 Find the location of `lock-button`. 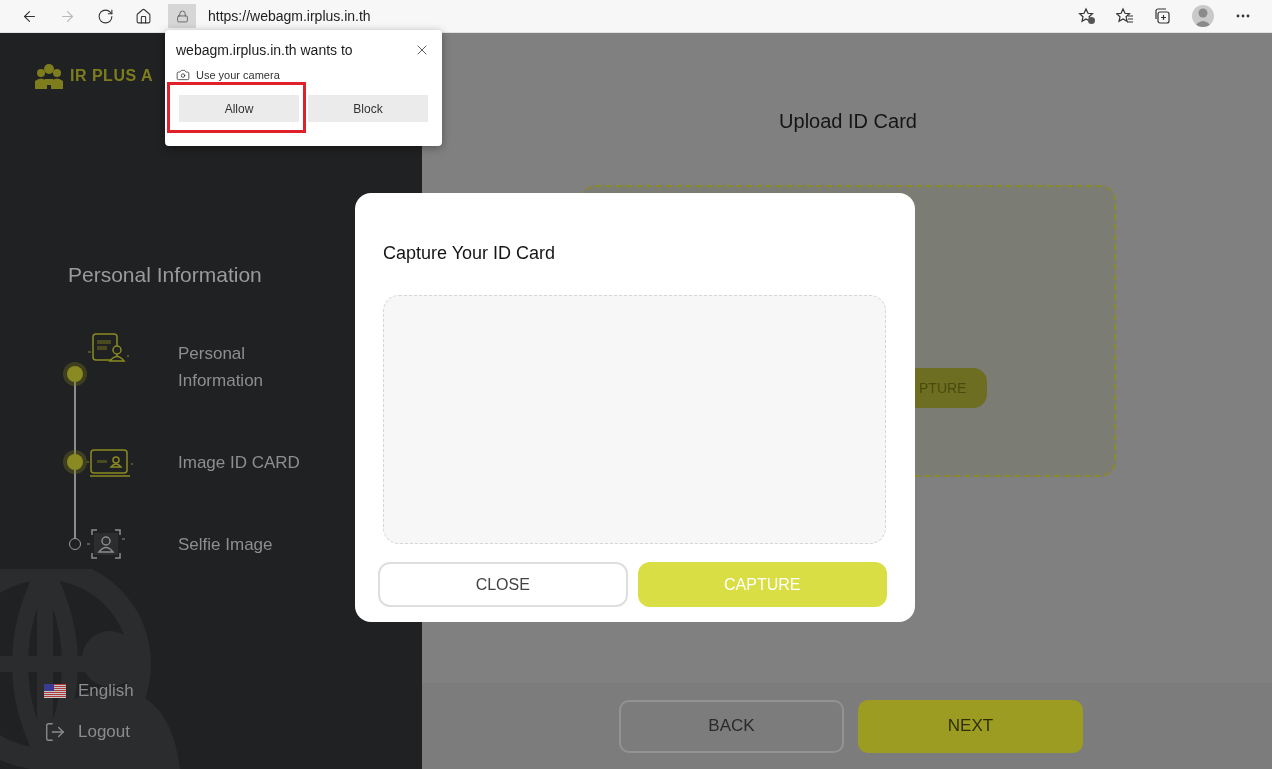

lock-button is located at coordinates (182, 16).